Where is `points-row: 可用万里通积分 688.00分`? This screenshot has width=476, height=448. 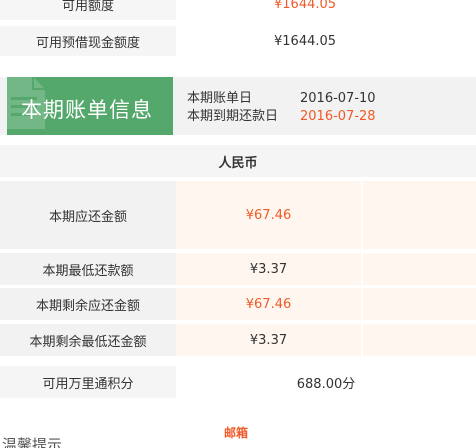 points-row: 可用万里通积分 688.00分 is located at coordinates (238, 382).